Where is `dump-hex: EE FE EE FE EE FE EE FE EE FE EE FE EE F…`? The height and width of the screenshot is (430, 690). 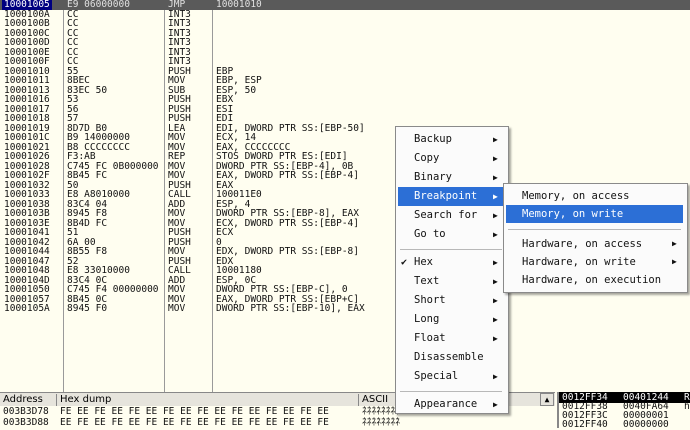
dump-hex: EE FE EE FE EE FE EE FE EE FE EE FE EE F… is located at coordinates (194, 422).